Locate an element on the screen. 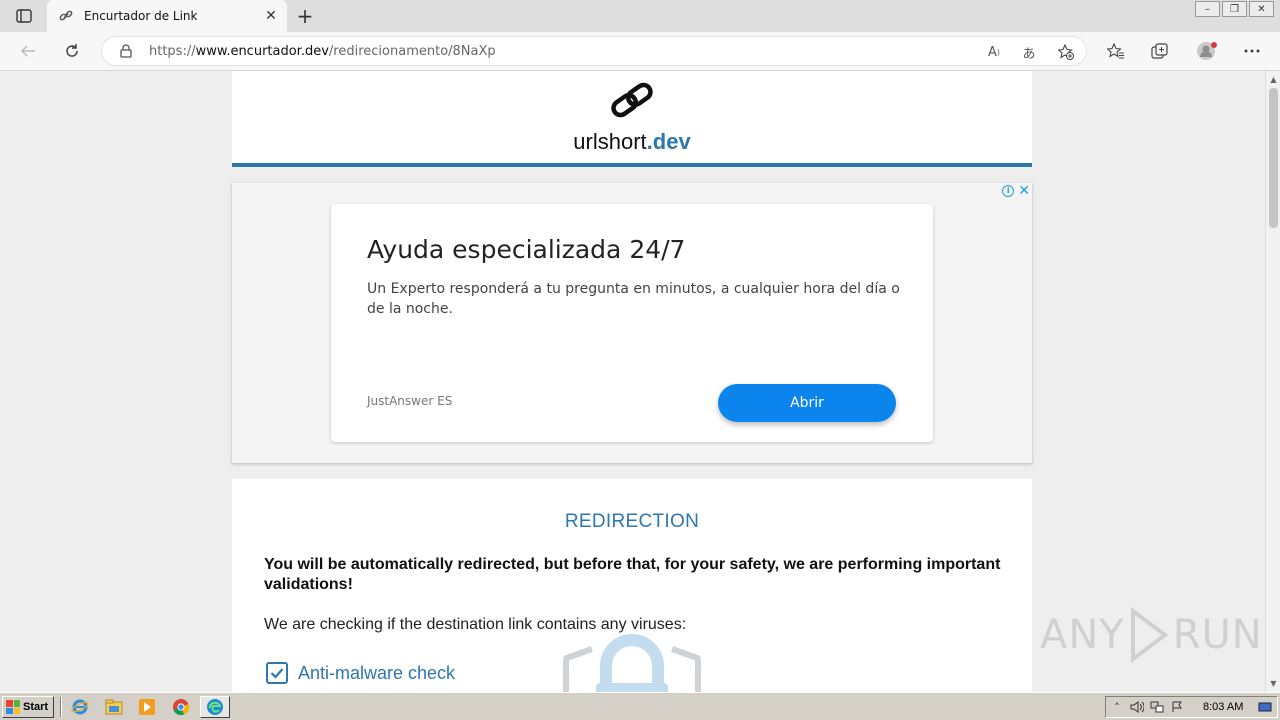  tray-expand-icon: ˄ is located at coordinates (1117, 707).